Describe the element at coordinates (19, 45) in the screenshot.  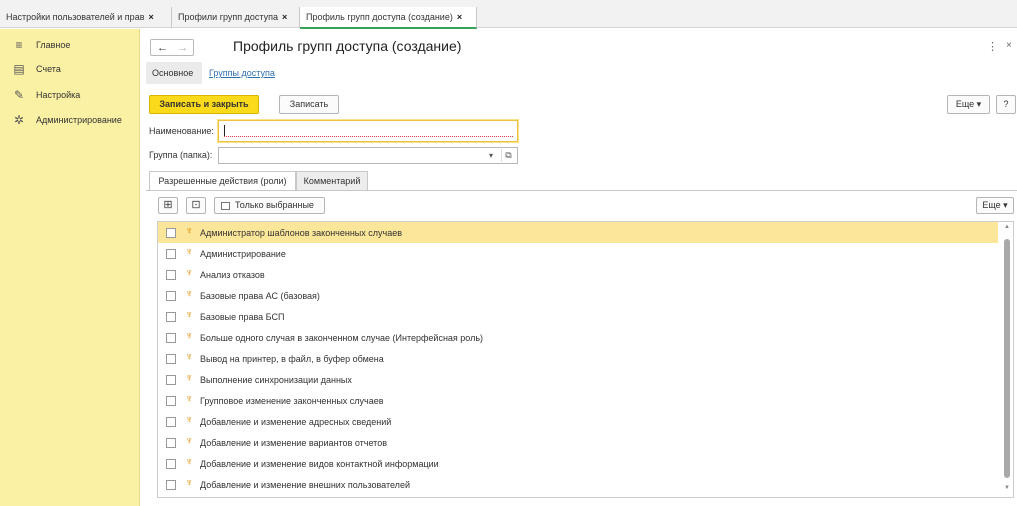
I see `menu-lines-icon: ≡` at that location.